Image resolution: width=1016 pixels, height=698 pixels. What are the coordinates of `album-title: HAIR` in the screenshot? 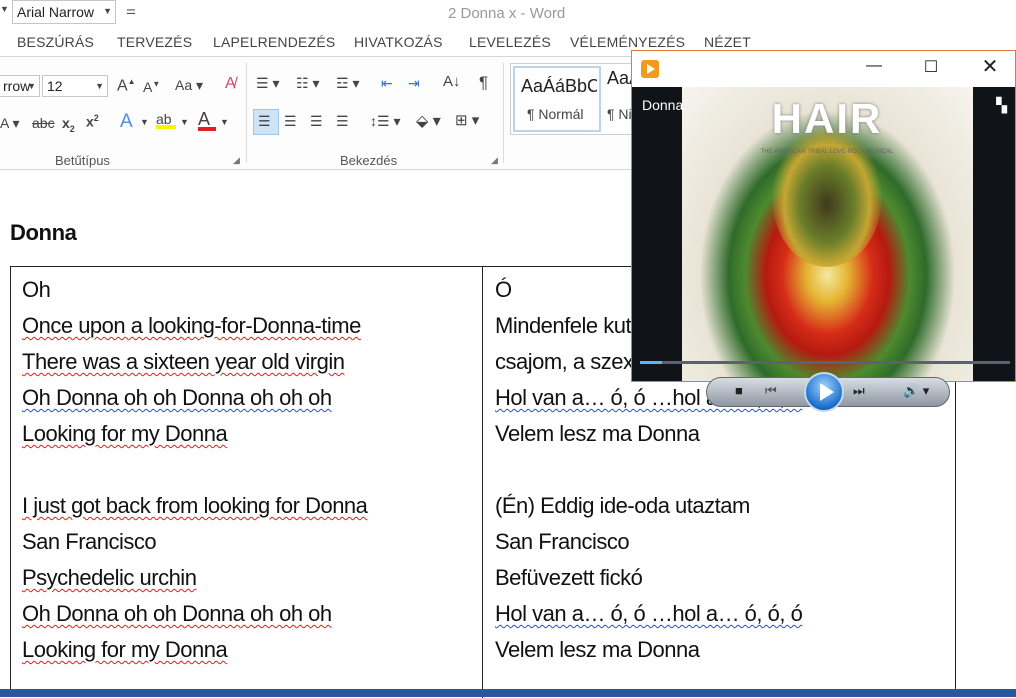 It's located at (827, 118).